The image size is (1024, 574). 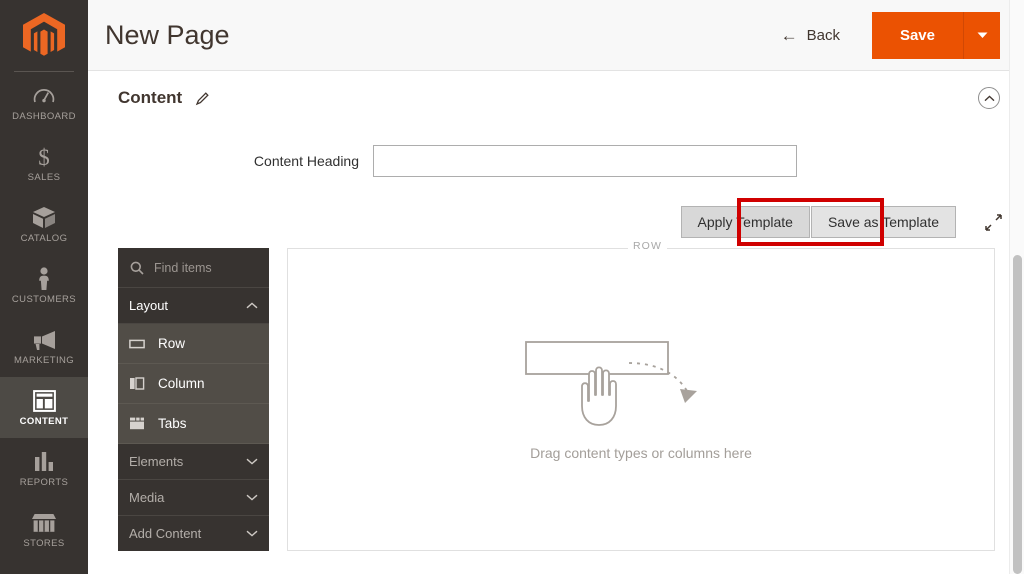 I want to click on panel-group-media: Media, so click(x=193, y=498).